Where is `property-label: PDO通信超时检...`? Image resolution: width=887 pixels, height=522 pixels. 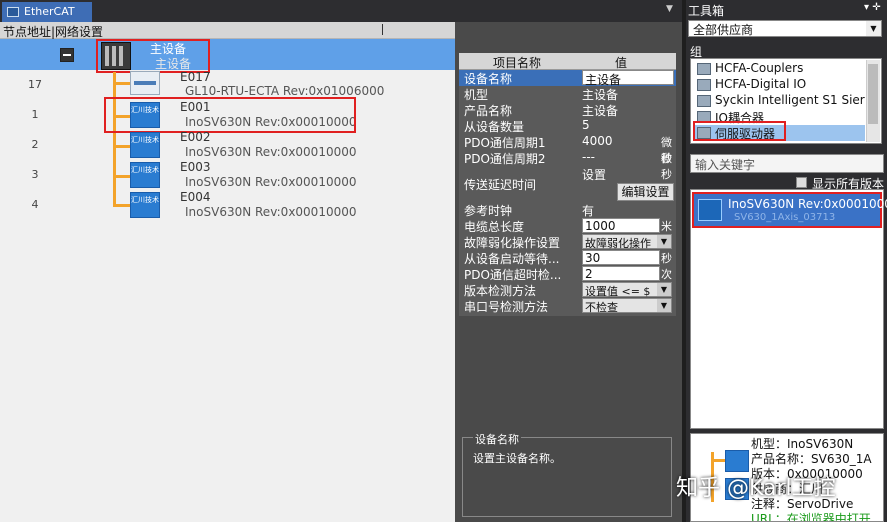 property-label: PDO通信超时检... is located at coordinates (513, 275).